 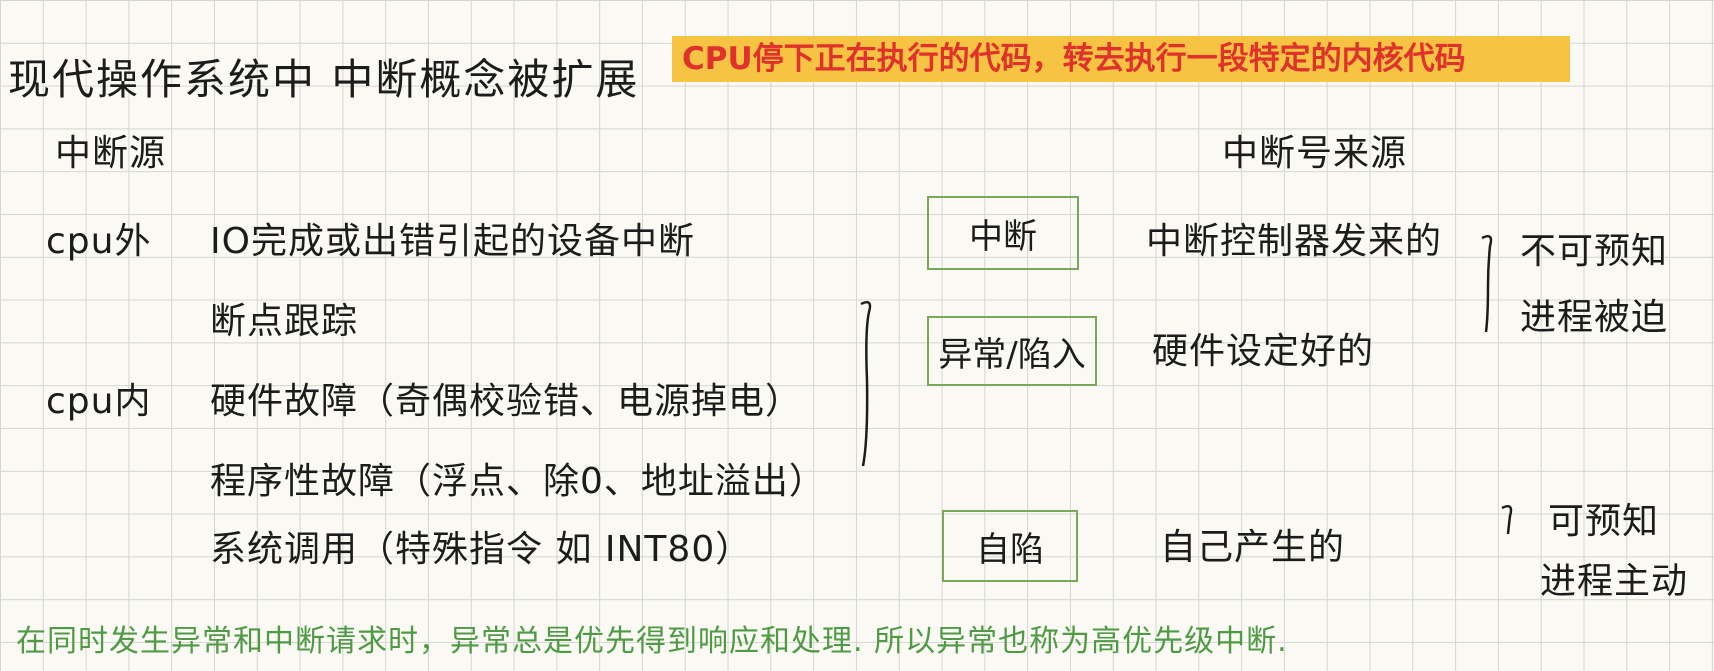 I want to click on interrupt-type-box: 中断, so click(x=1003, y=233).